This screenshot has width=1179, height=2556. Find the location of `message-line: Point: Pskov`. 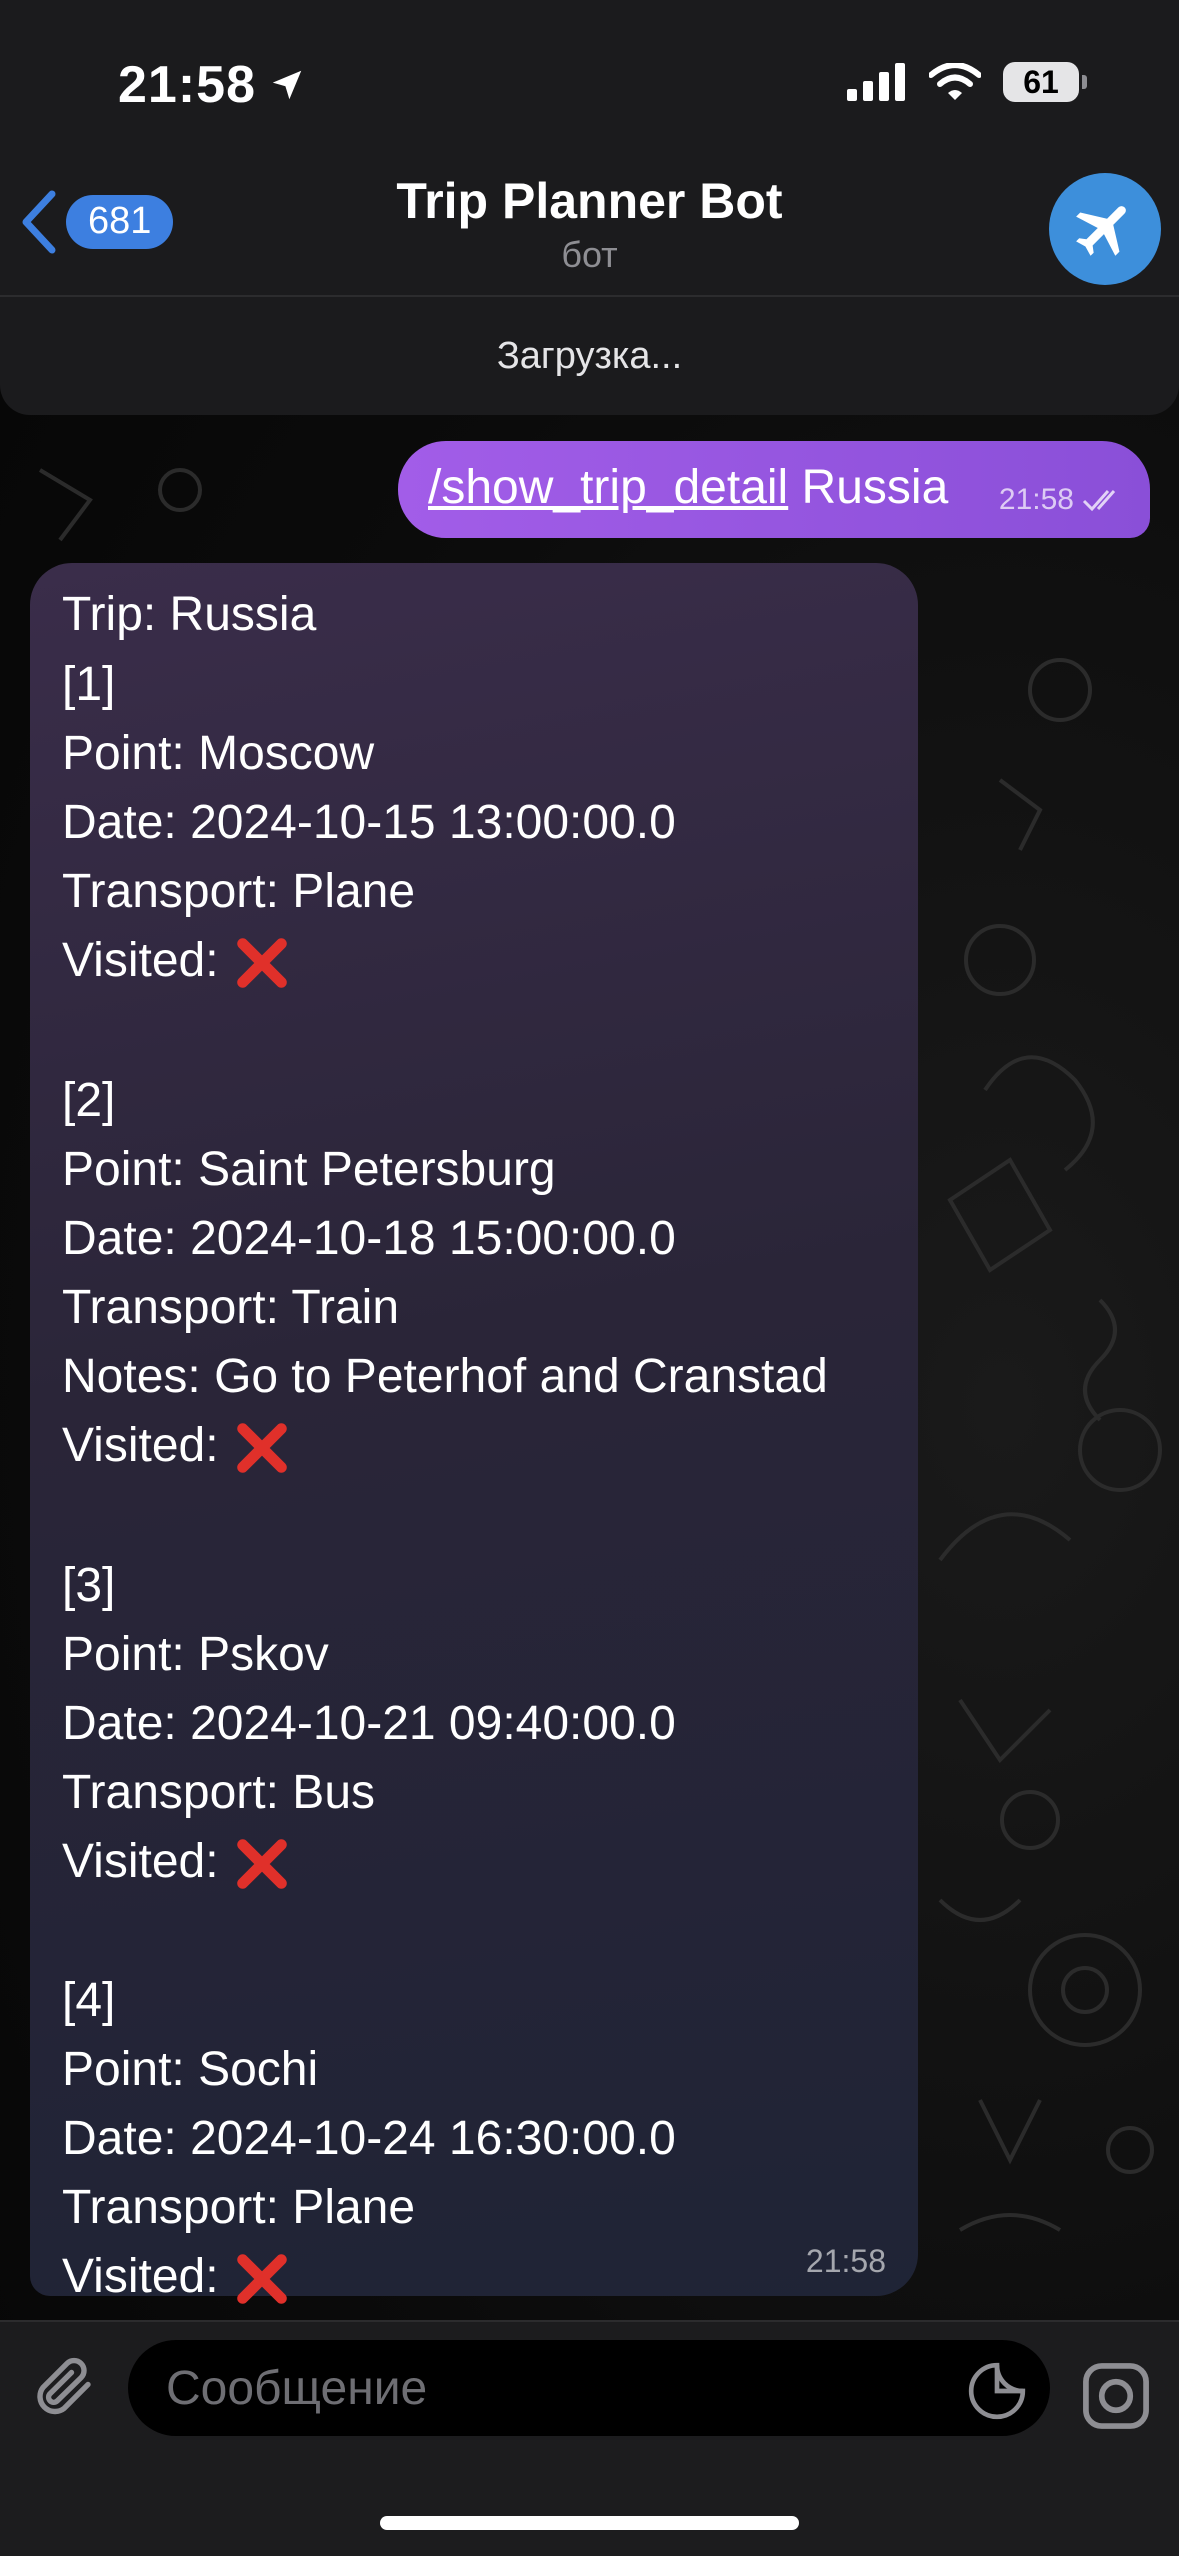

message-line: Point: Pskov is located at coordinates (195, 1655).